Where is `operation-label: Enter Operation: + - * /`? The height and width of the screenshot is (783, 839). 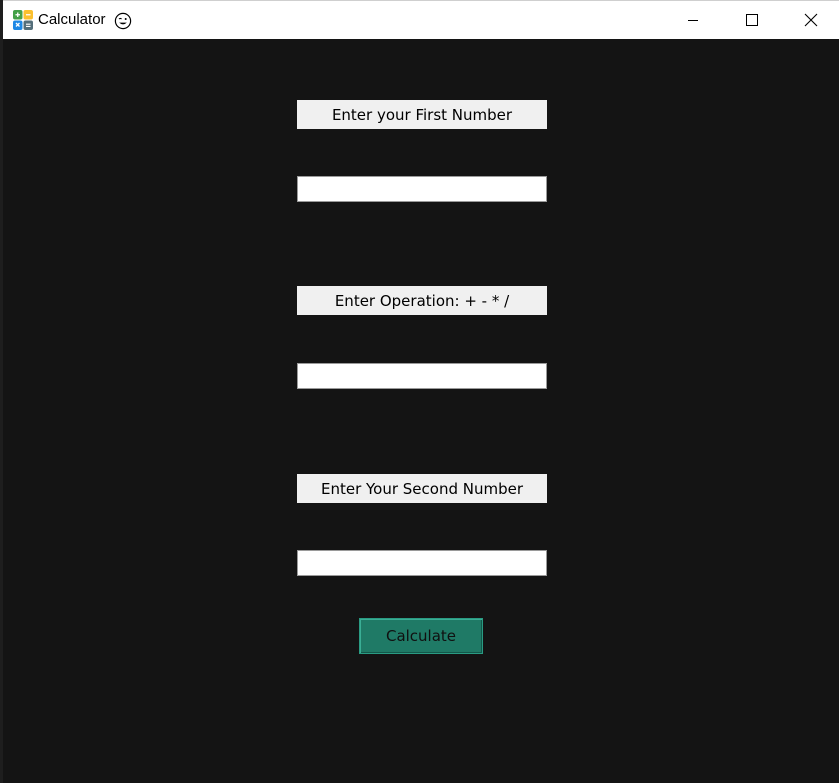
operation-label: Enter Operation: + - * / is located at coordinates (422, 300).